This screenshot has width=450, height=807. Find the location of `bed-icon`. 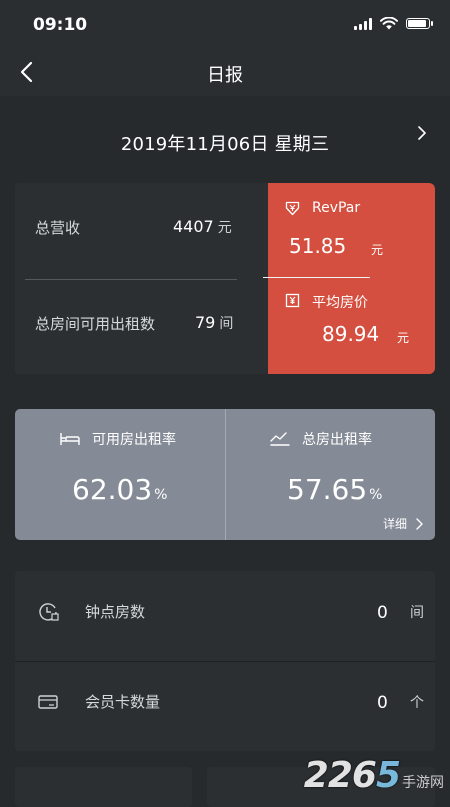

bed-icon is located at coordinates (70, 439).